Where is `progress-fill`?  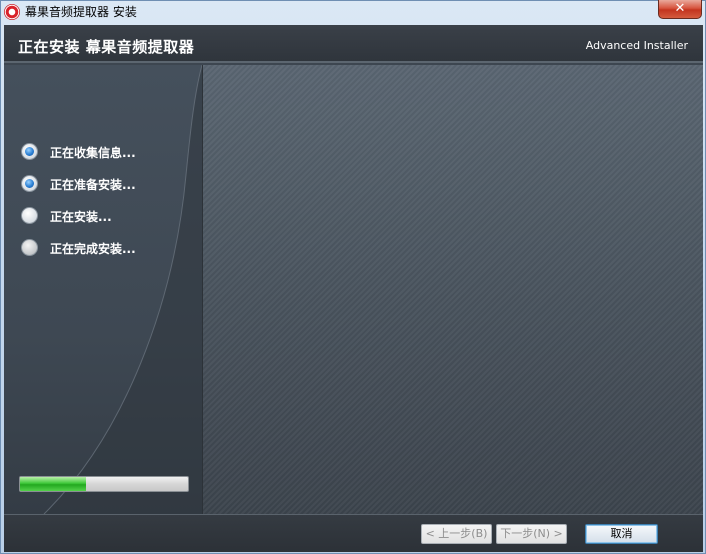
progress-fill is located at coordinates (53, 484).